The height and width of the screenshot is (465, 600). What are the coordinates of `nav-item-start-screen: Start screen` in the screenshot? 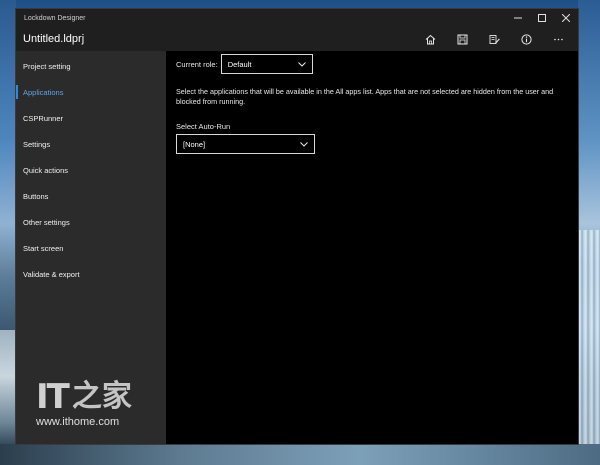 It's located at (91, 248).